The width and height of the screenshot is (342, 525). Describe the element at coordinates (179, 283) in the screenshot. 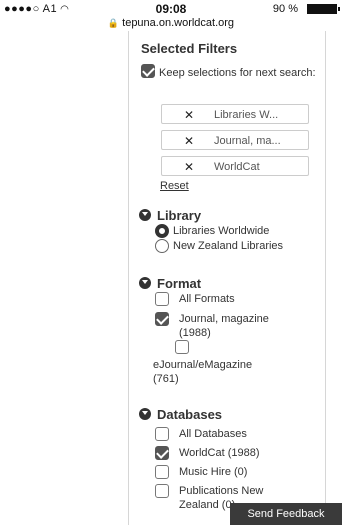

I see `format-facet-title: Format` at that location.